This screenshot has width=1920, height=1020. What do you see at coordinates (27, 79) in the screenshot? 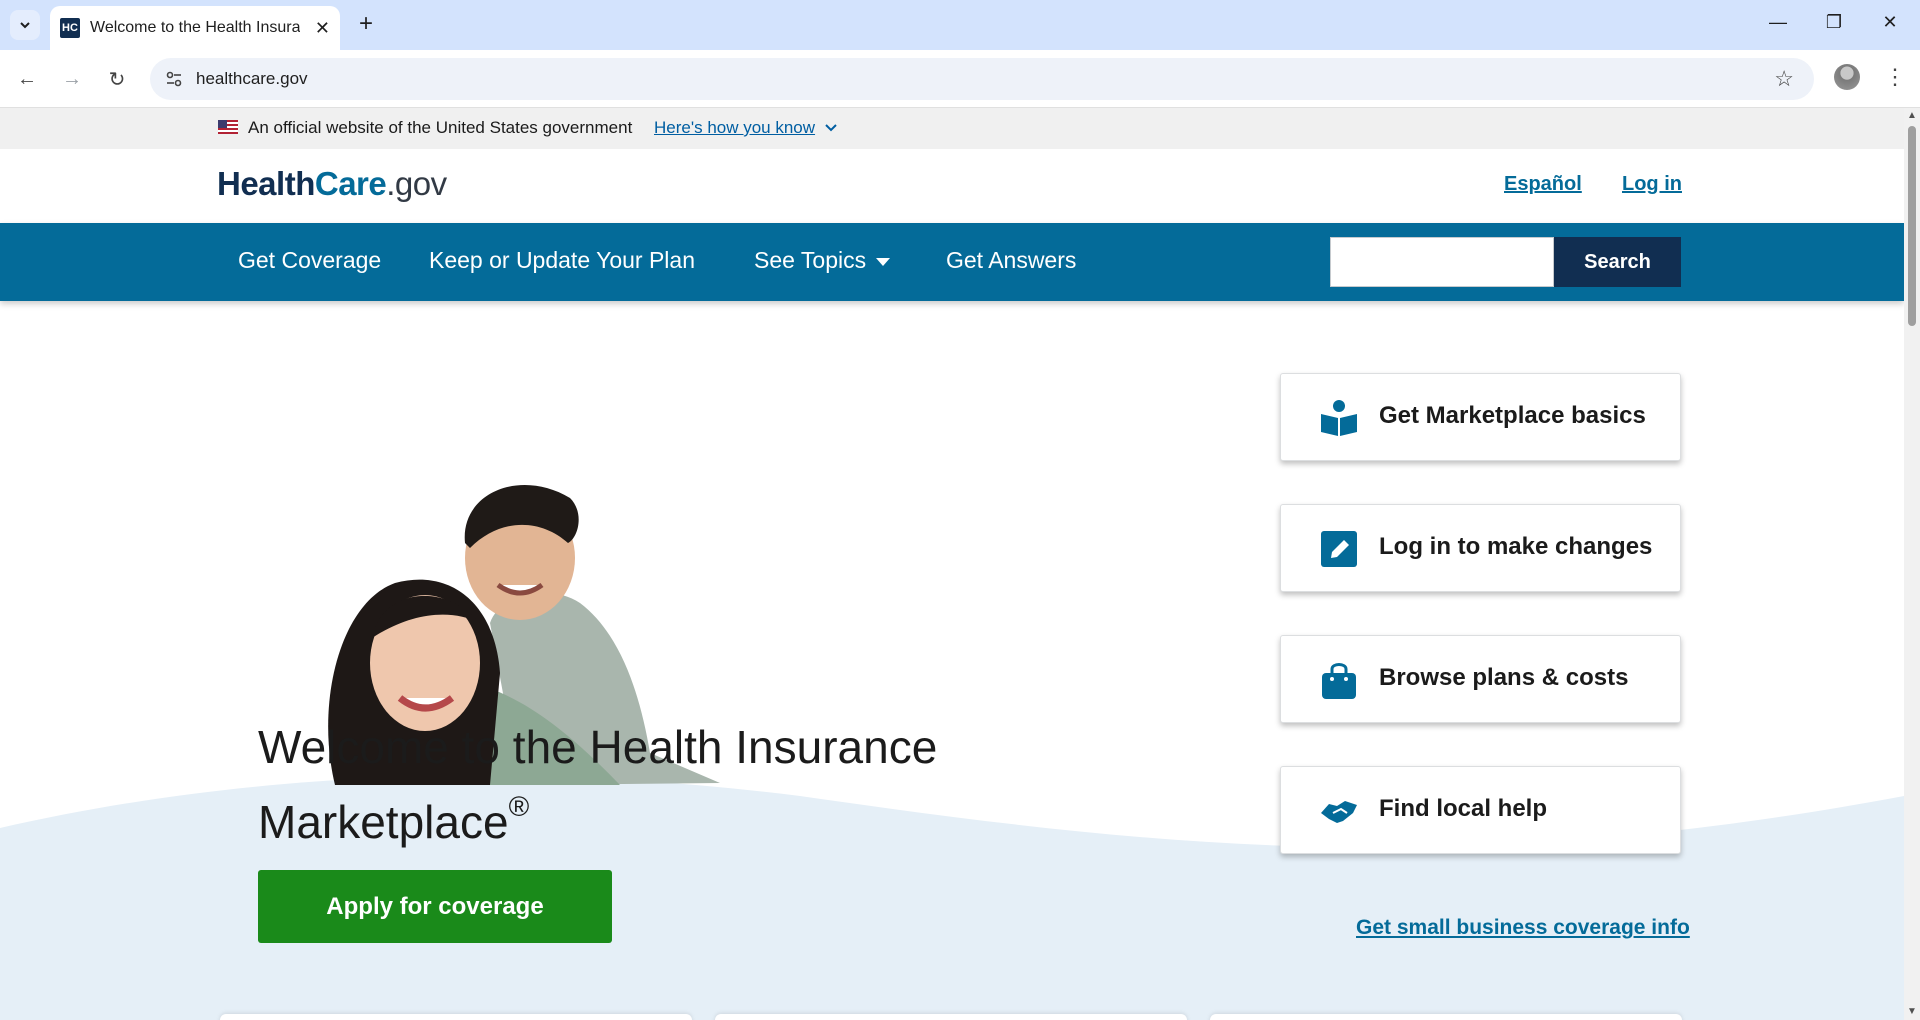
I see `back-icon: ←` at bounding box center [27, 79].